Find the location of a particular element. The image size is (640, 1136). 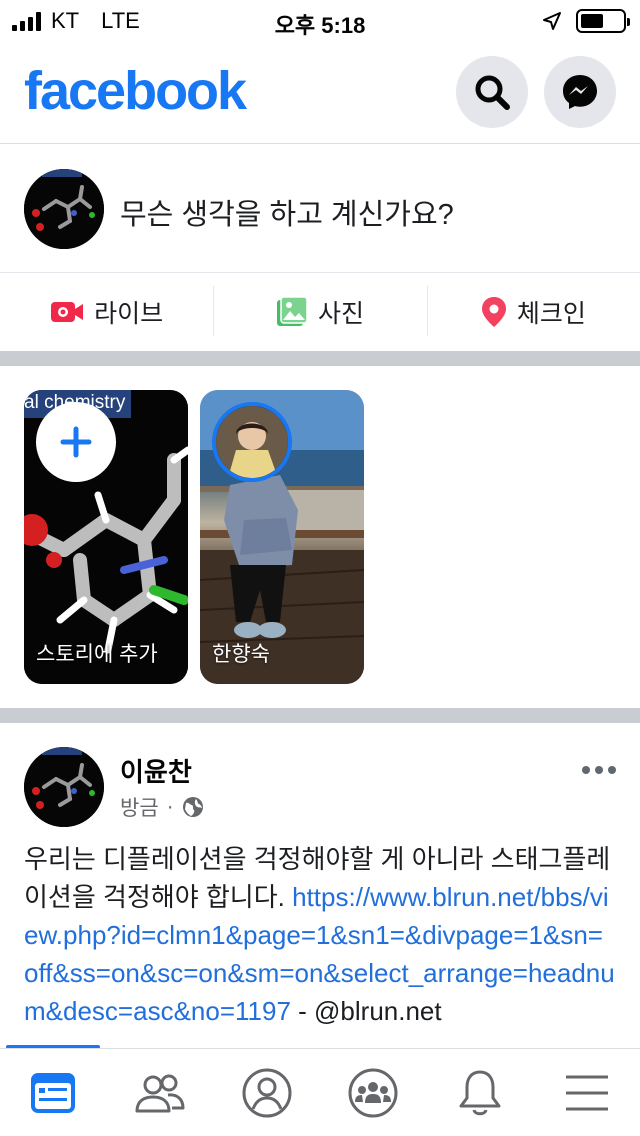

location-pin-icon is located at coordinates (493, 312).